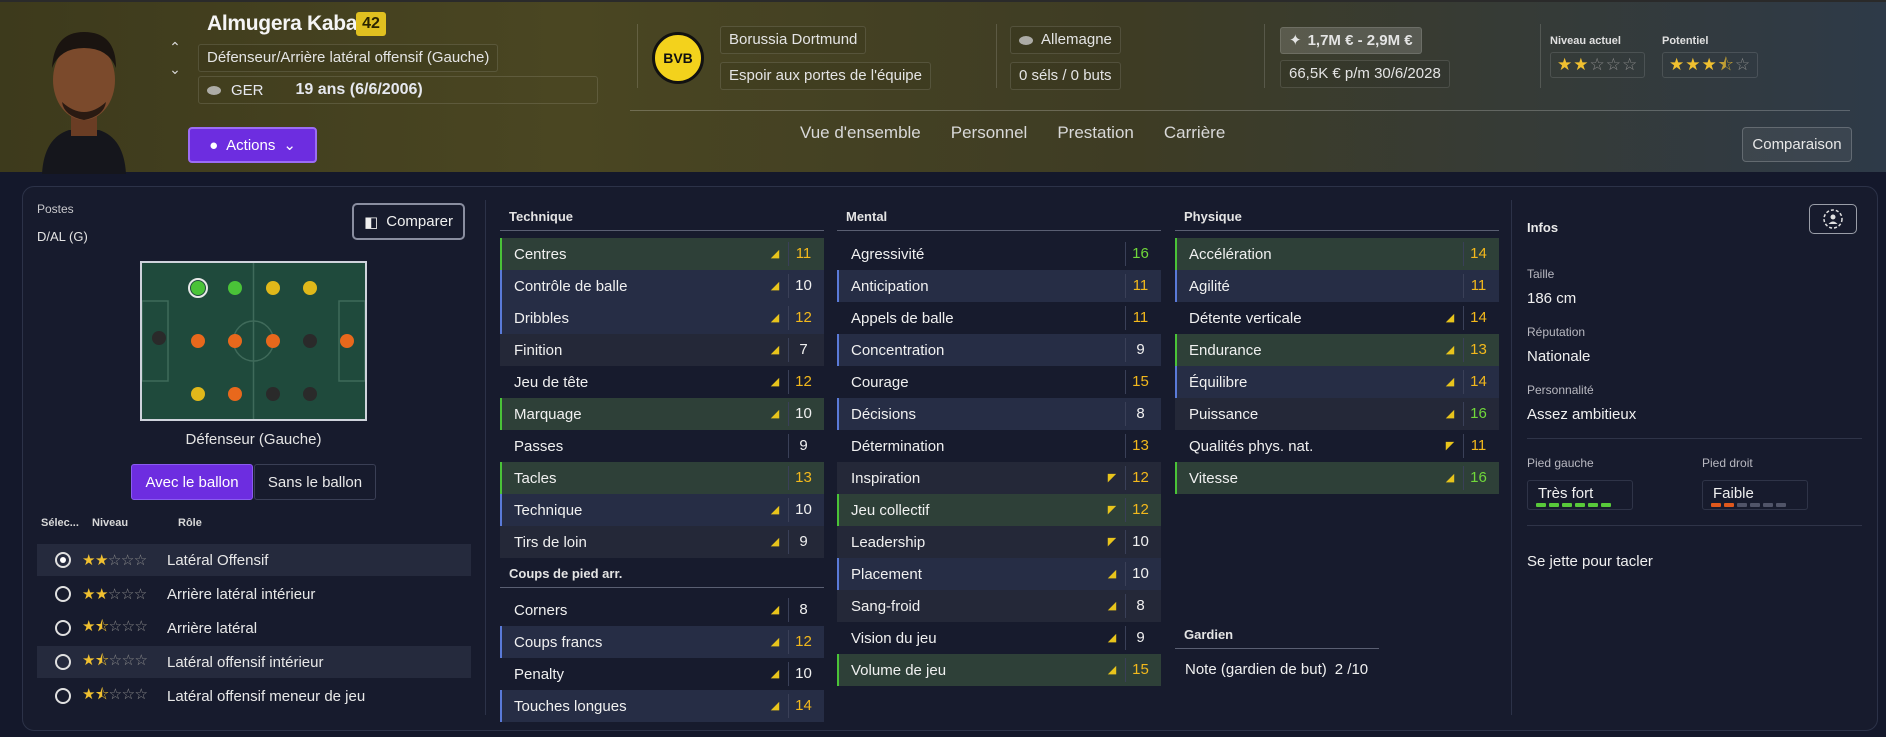 Image resolution: width=1886 pixels, height=737 pixels. I want to click on previous-player-icon: ⌃, so click(175, 47).